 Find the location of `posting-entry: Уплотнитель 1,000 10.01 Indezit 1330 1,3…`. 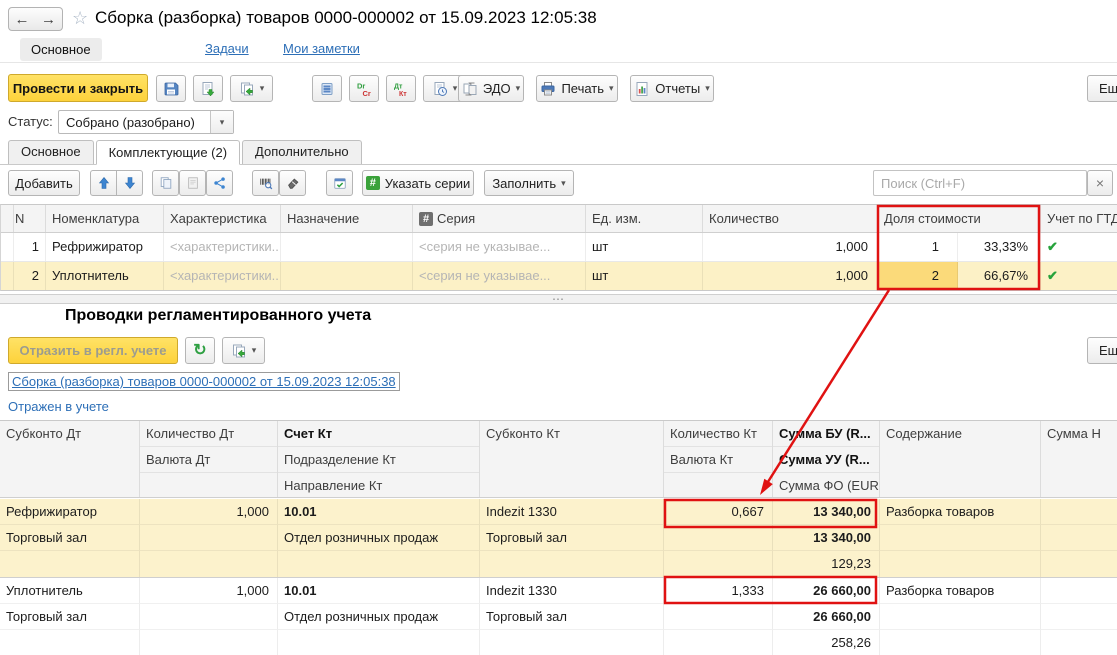

posting-entry: Уплотнитель 1,000 10.01 Indezit 1330 1,3… is located at coordinates (558, 616).